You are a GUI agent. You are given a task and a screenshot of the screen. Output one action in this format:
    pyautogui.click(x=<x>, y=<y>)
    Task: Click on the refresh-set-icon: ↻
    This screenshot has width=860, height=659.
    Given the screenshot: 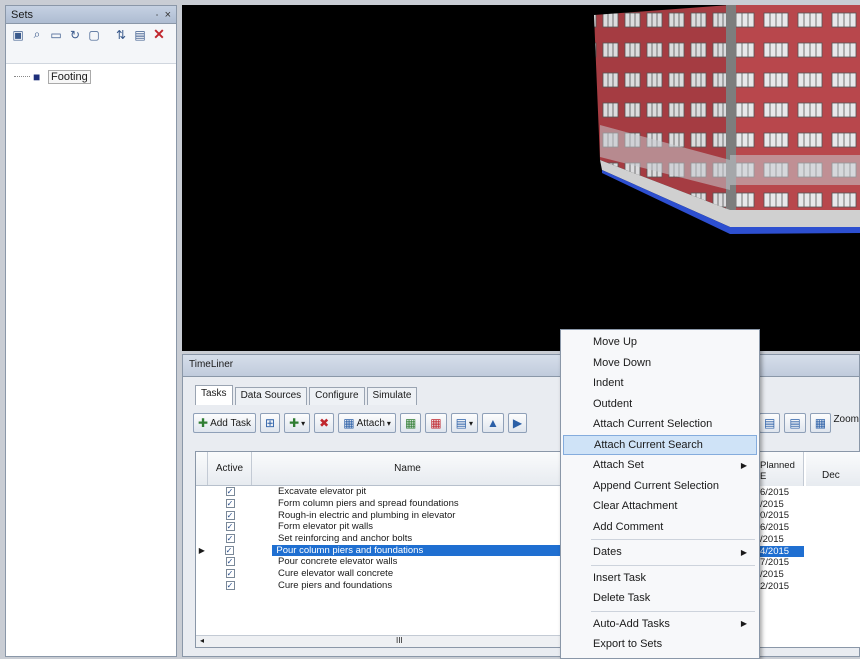 What is the action you would take?
    pyautogui.click(x=75, y=34)
    